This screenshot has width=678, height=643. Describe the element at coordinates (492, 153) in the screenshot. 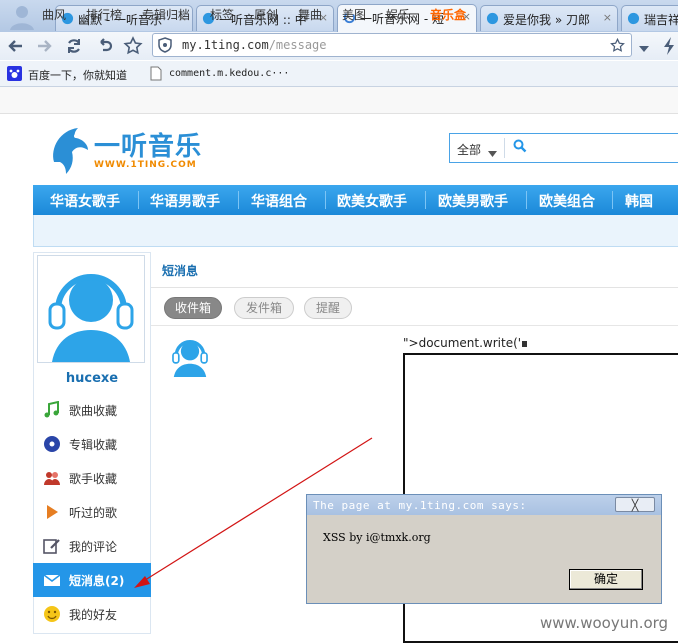

I see `caret-down-icon` at that location.